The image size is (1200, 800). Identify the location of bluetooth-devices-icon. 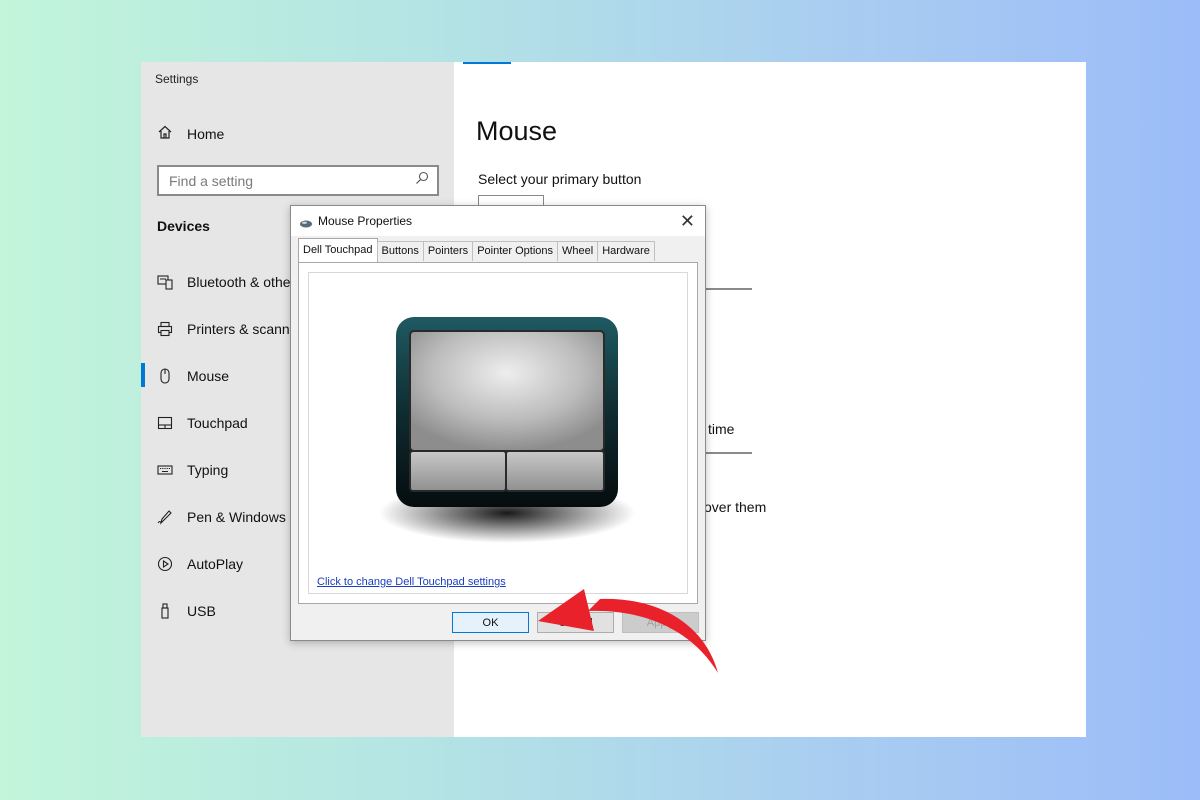
(165, 282).